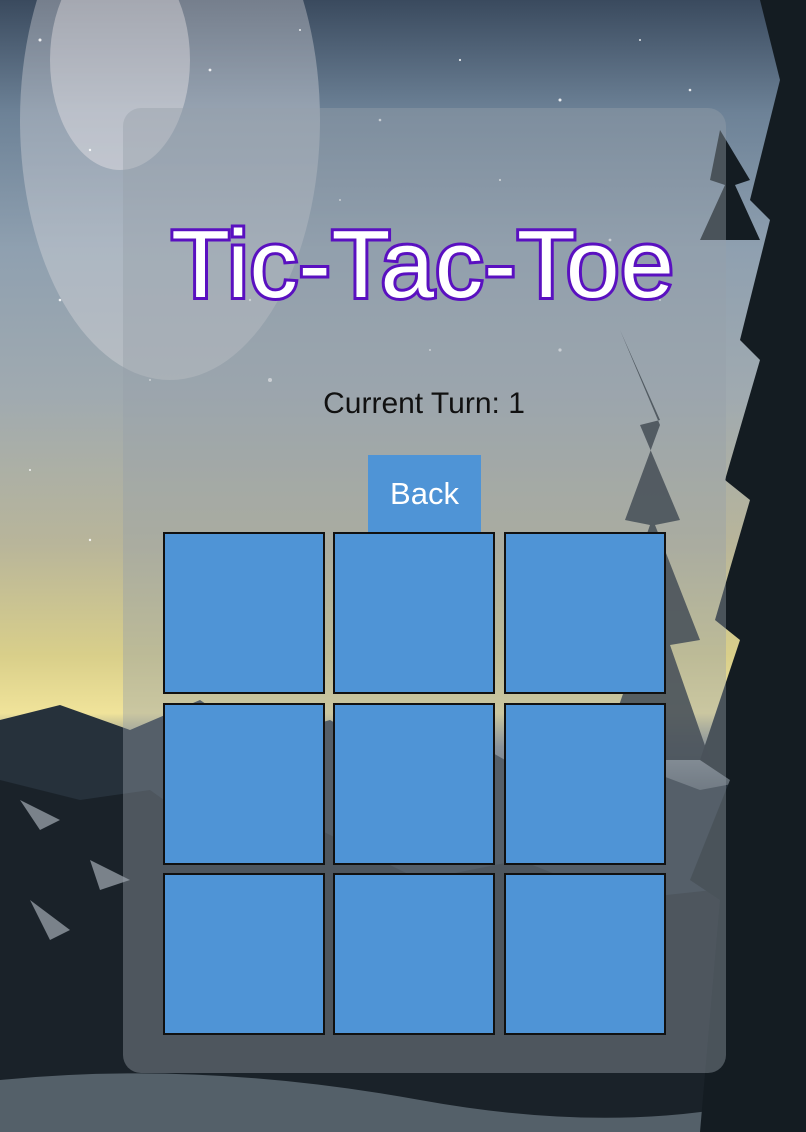 This screenshot has width=806, height=1132. I want to click on current-turn-status: Current Turn: 1, so click(403, 404).